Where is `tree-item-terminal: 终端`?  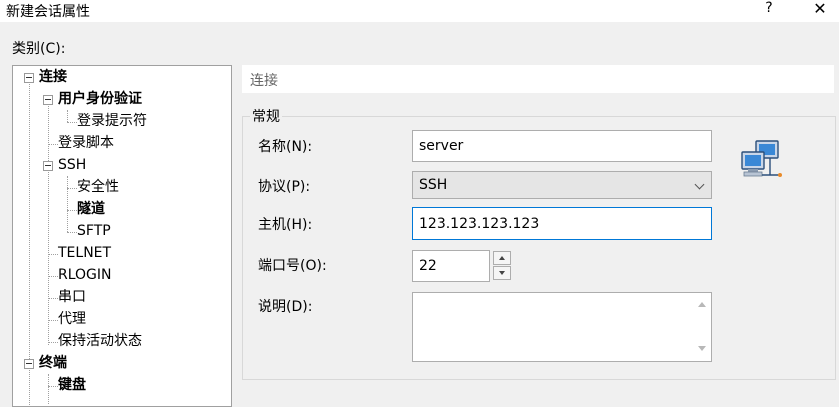
tree-item-terminal: 终端 is located at coordinates (53, 363).